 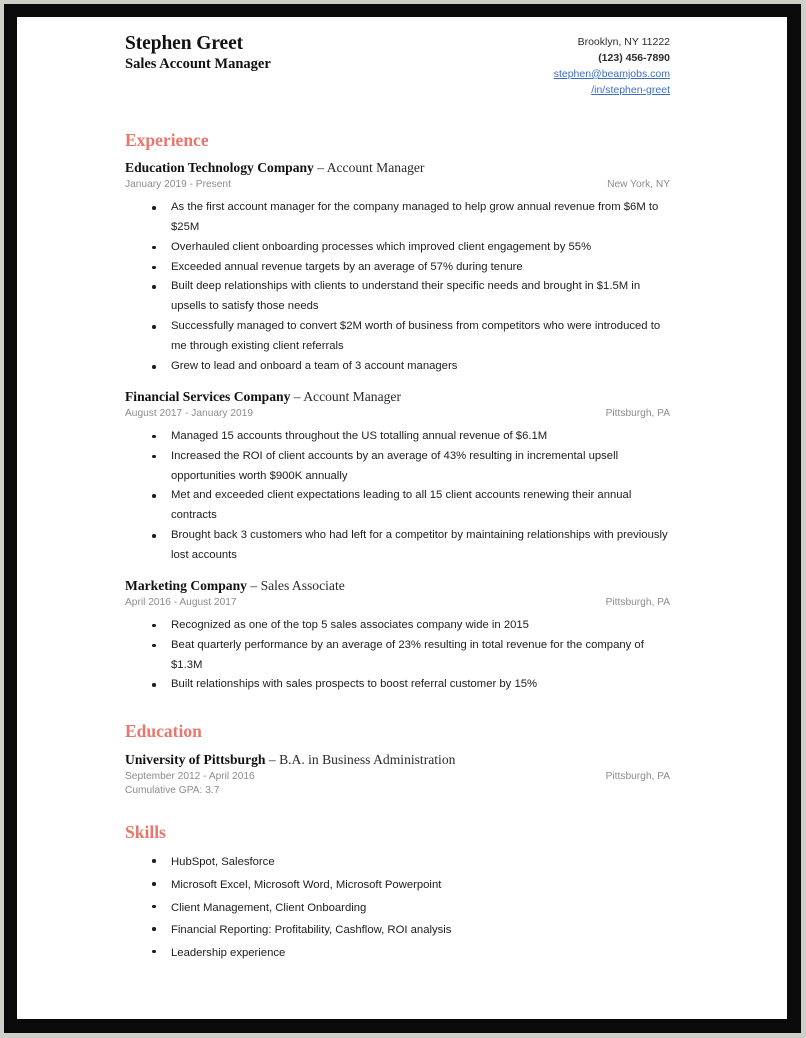 I want to click on skill-item: Client Management, Client Onboarding, so click(x=397, y=908).